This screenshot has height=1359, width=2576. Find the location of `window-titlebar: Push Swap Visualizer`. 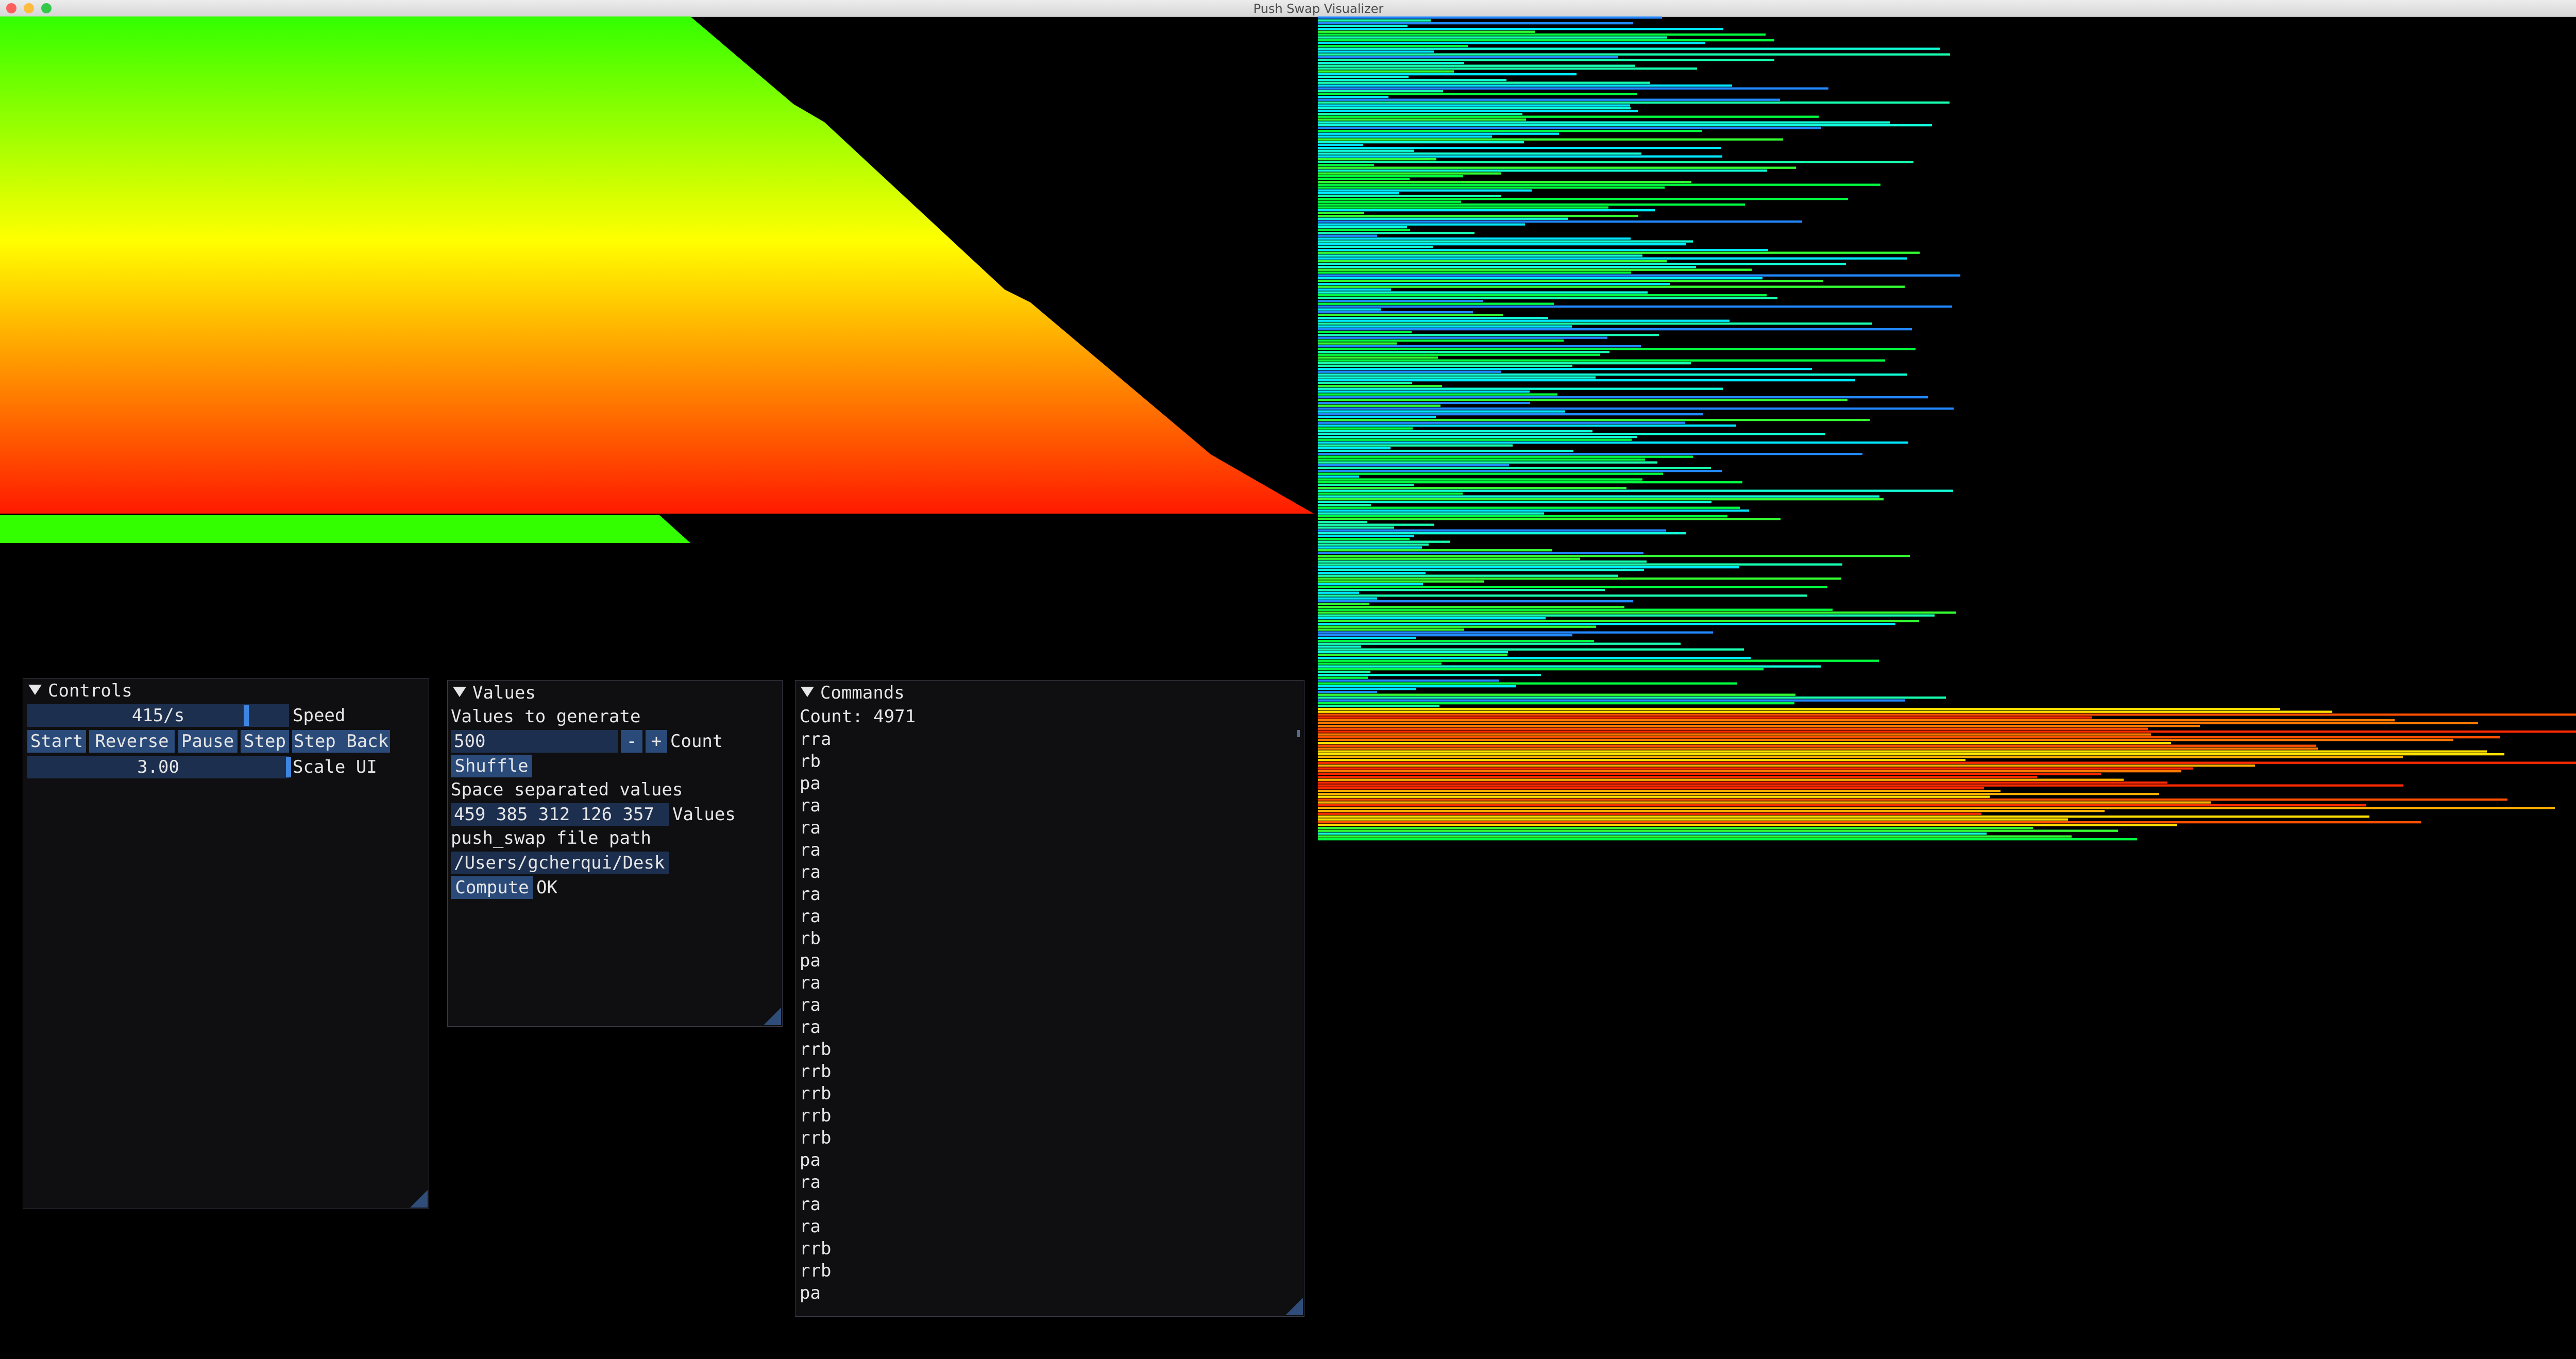

window-titlebar: Push Swap Visualizer is located at coordinates (1288, 8).